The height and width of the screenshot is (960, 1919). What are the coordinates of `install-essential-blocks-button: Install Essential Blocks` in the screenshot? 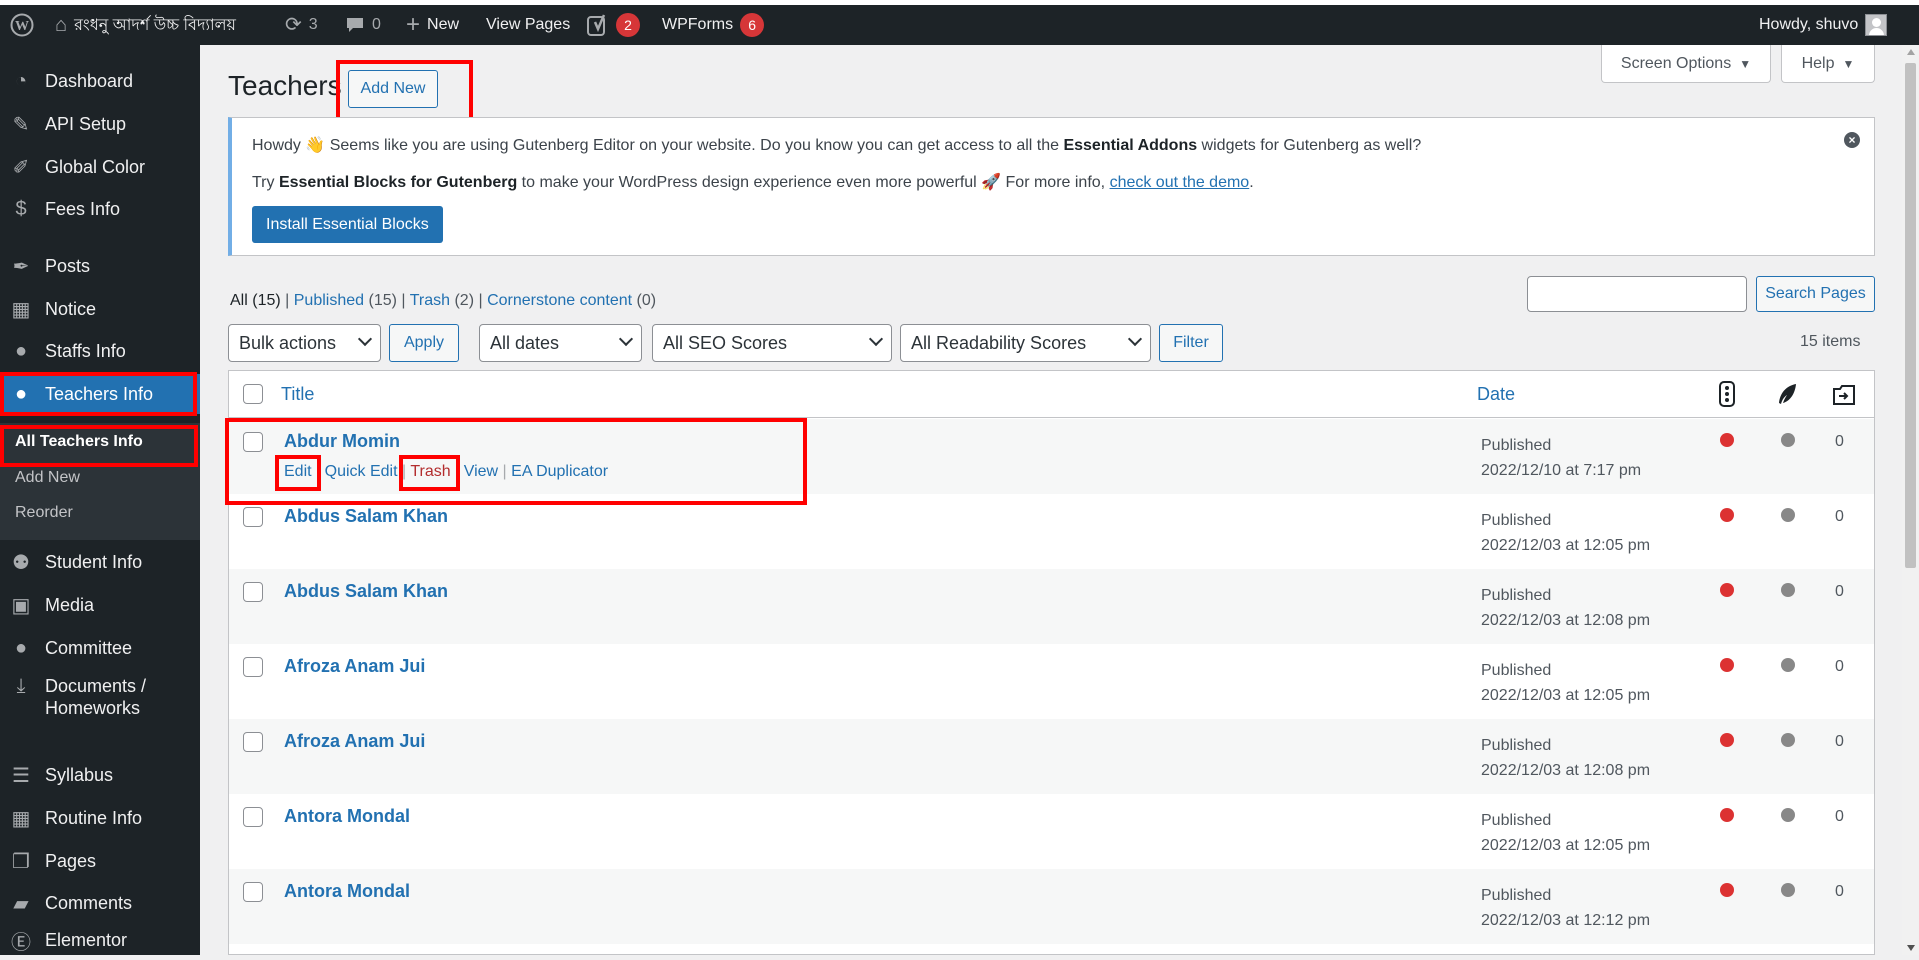 It's located at (347, 224).